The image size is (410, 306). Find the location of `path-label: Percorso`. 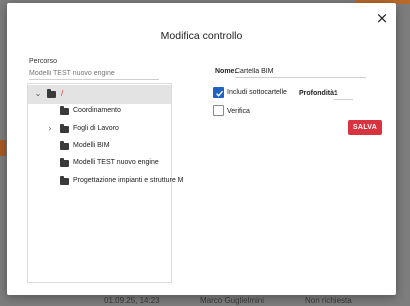

path-label: Percorso is located at coordinates (43, 61).